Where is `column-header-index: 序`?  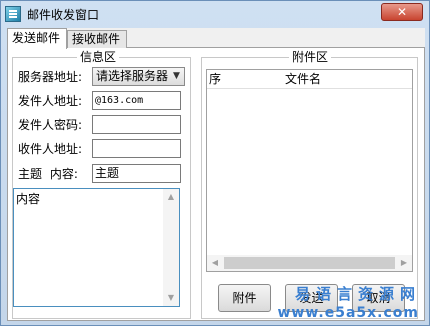
column-header-index: 序 is located at coordinates (215, 79).